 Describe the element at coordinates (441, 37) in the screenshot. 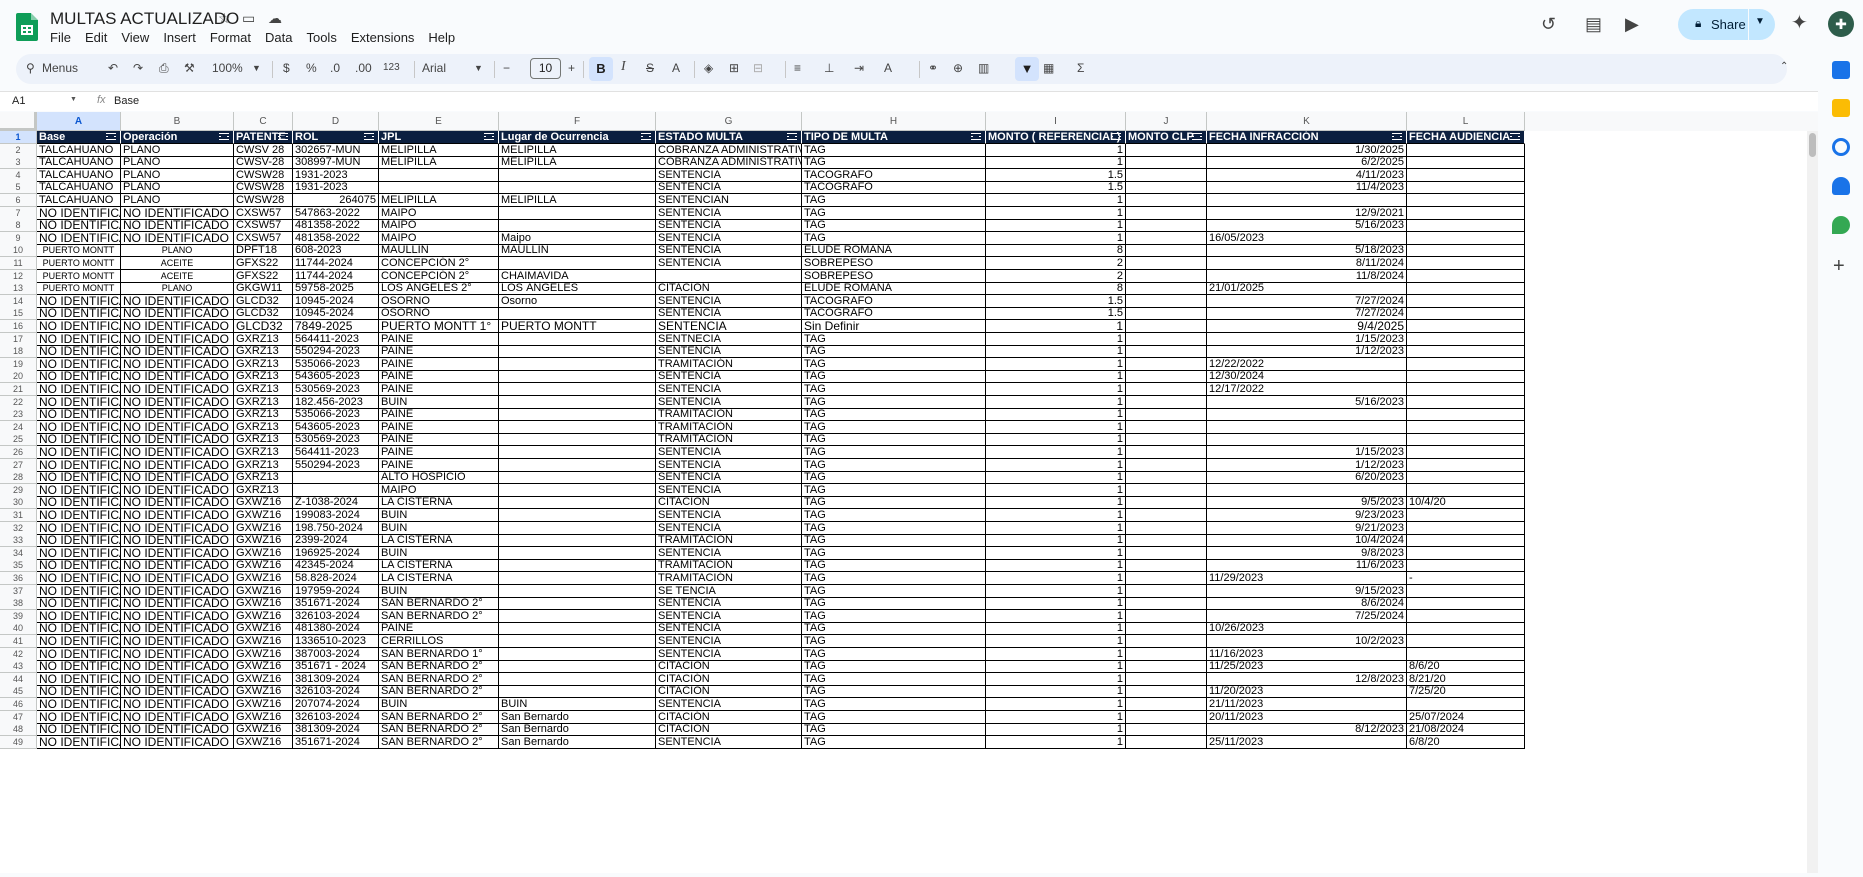

I see `menu-help: Help` at that location.